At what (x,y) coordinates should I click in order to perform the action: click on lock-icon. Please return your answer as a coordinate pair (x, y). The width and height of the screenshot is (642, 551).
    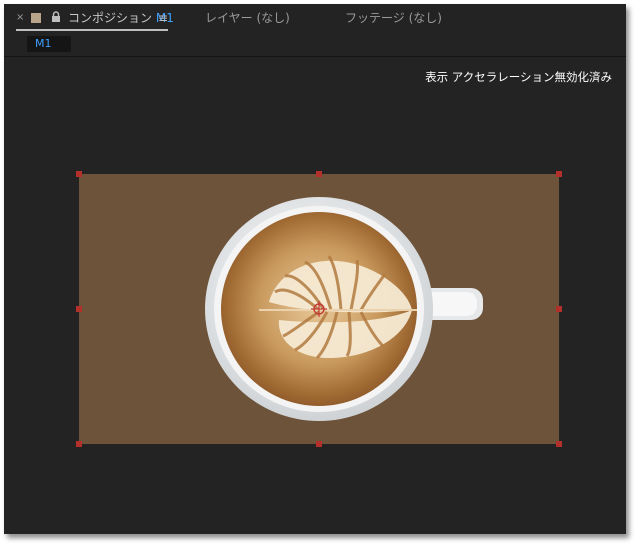
    Looking at the image, I should click on (56, 17).